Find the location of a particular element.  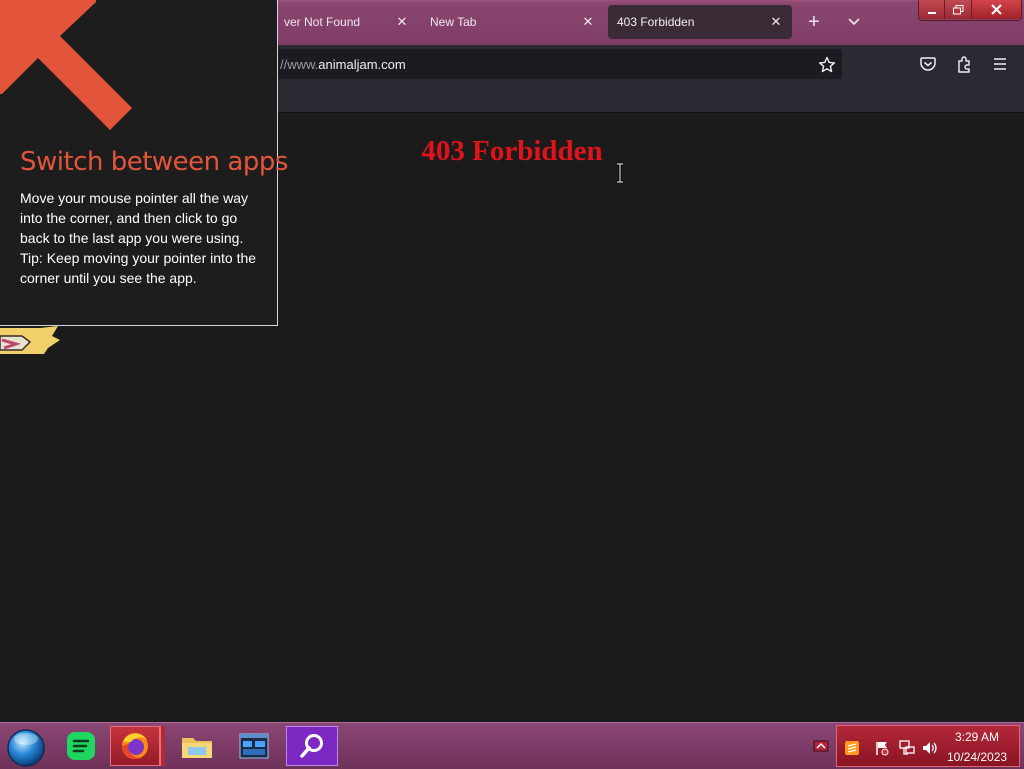

minimize-icon is located at coordinates (932, 9).